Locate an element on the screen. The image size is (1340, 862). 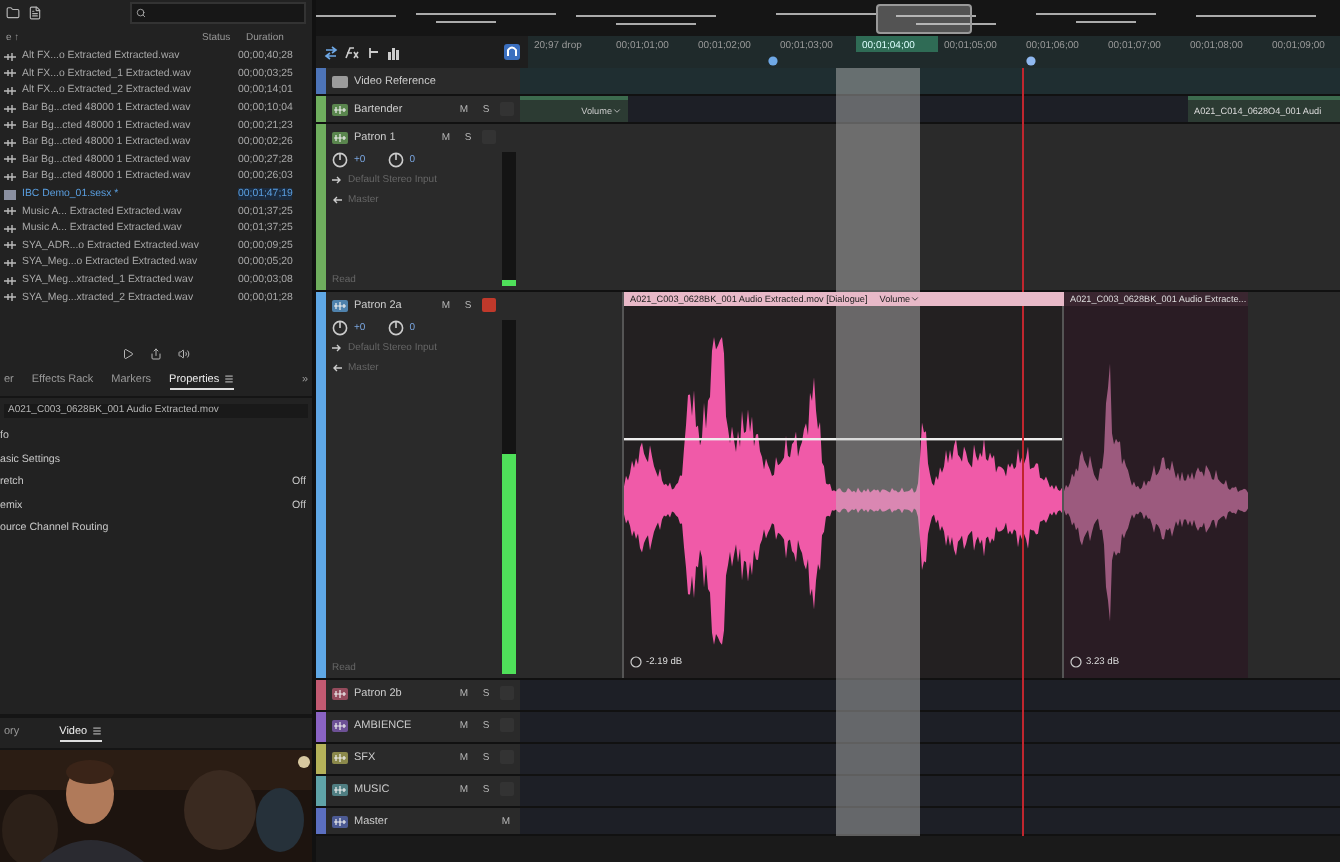
search-field is located at coordinates (218, 13).